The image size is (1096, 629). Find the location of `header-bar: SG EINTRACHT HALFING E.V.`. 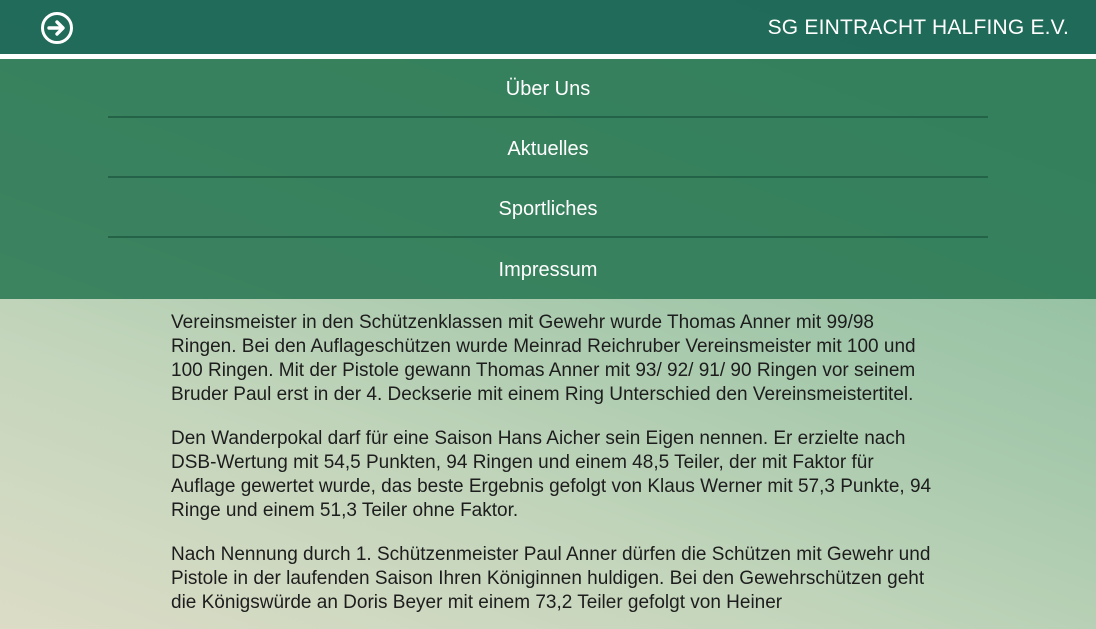

header-bar: SG EINTRACHT HALFING E.V. is located at coordinates (548, 27).